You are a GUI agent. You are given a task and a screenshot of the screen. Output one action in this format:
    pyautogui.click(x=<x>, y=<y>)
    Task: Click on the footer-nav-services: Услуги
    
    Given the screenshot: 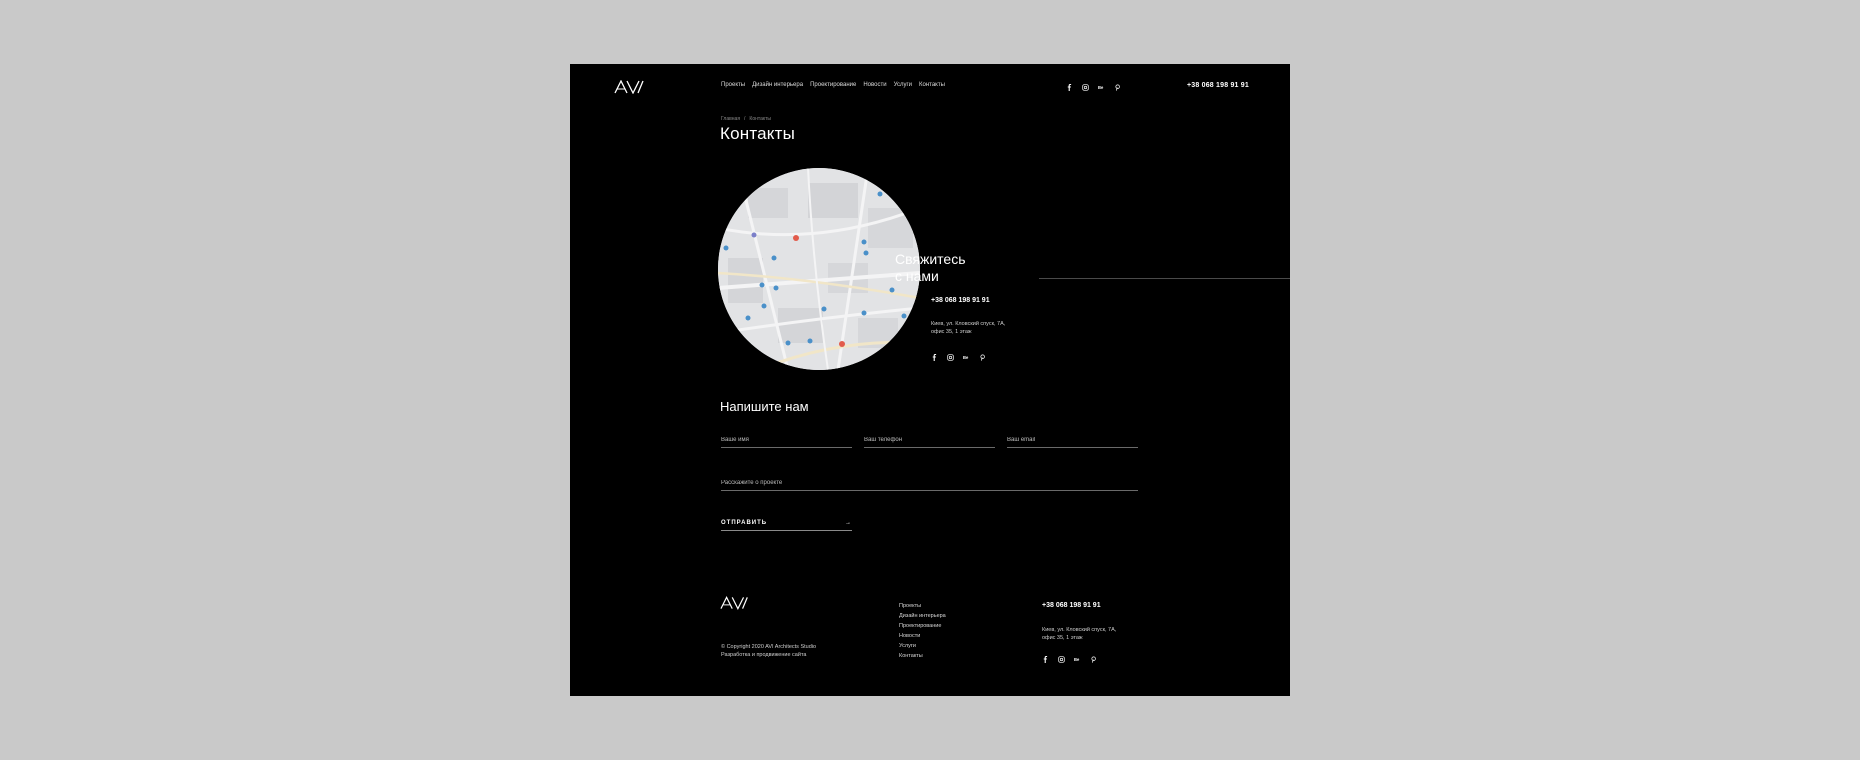 What is the action you would take?
    pyautogui.click(x=922, y=646)
    